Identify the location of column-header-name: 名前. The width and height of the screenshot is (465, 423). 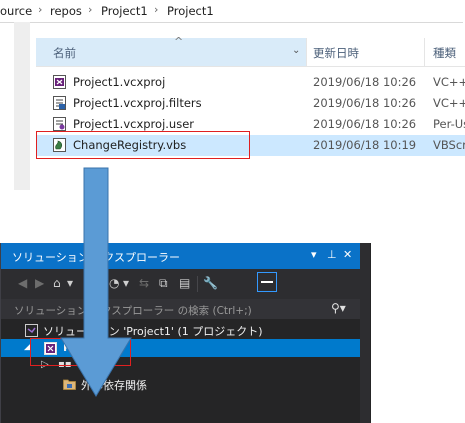
(64, 53).